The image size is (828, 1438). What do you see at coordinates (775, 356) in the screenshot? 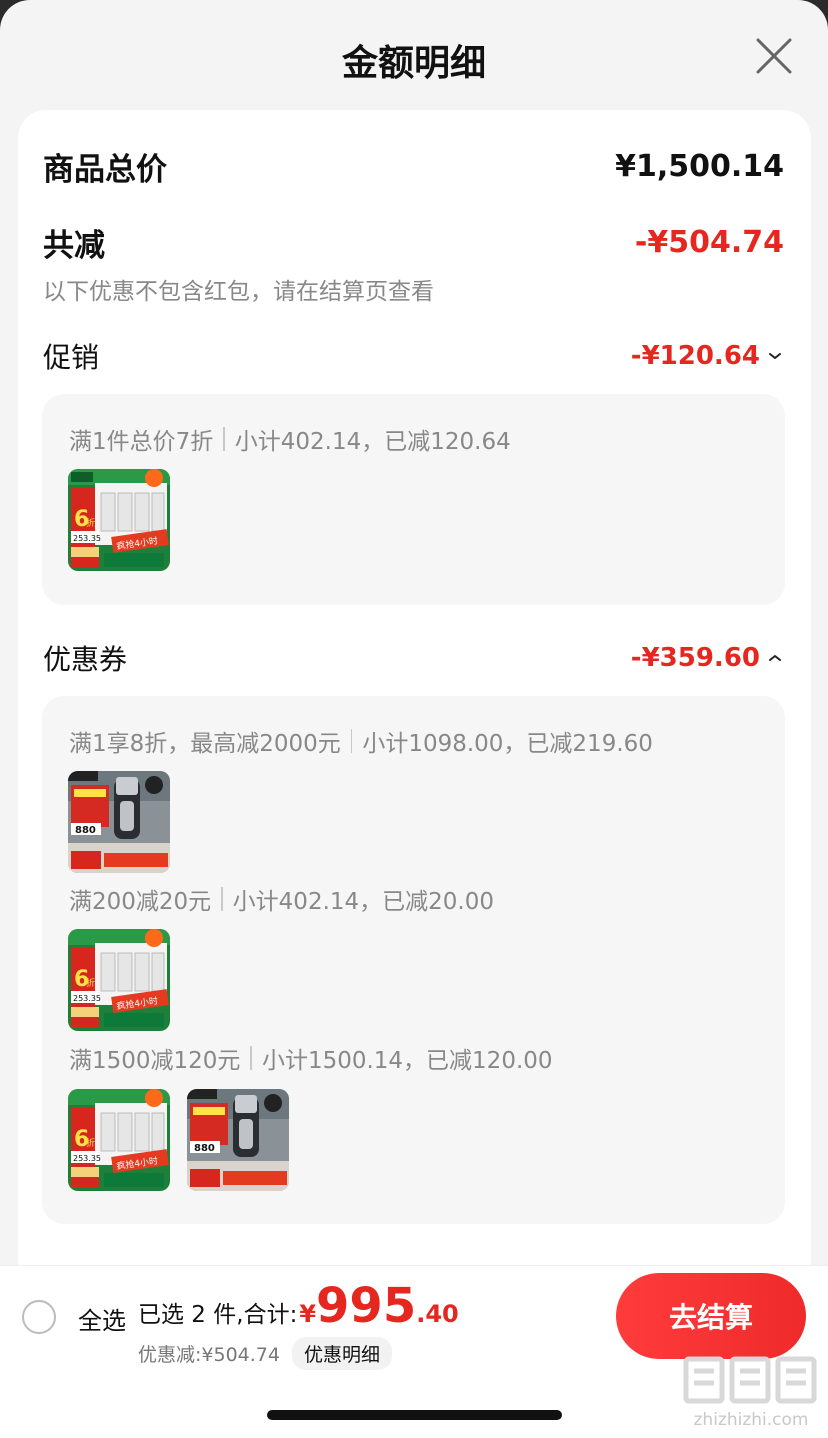
I see `chevron-down-icon` at bounding box center [775, 356].